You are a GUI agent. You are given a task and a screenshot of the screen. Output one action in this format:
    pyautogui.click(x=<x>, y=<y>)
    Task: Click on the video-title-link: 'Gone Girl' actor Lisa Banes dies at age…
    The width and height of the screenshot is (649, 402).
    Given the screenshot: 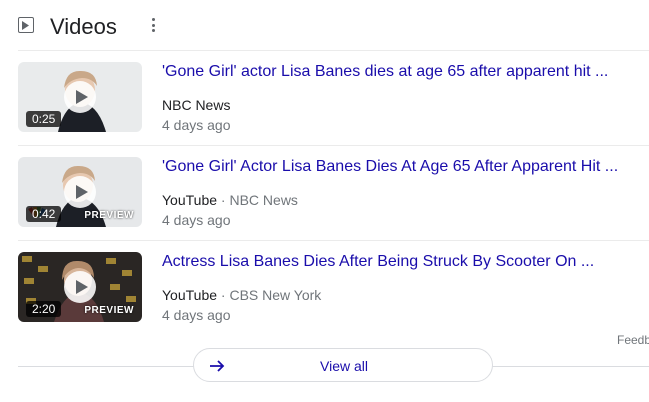 What is the action you would take?
    pyautogui.click(x=397, y=72)
    